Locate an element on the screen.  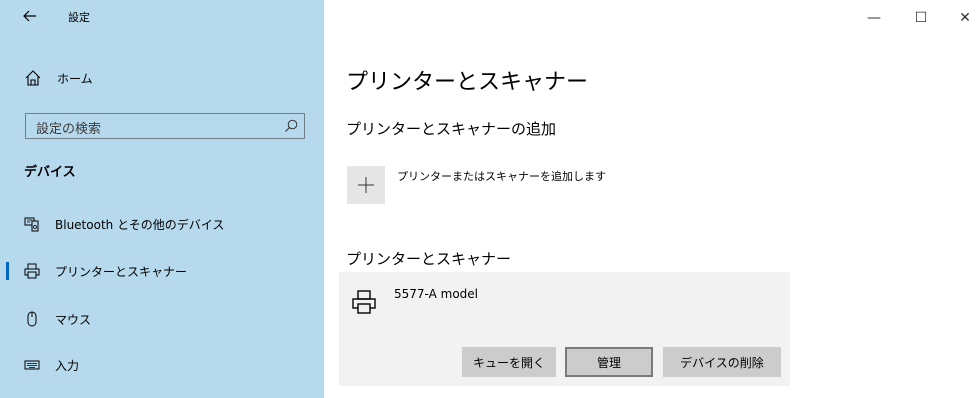
home-icon is located at coordinates (33, 78).